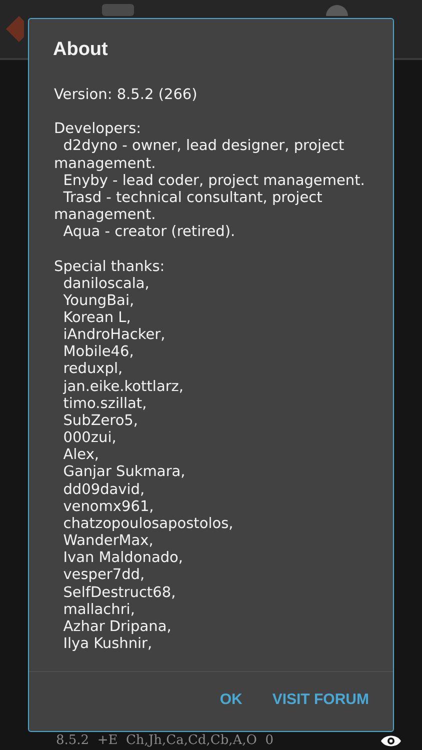 The height and width of the screenshot is (750, 422). I want to click on developer-entry: Trasd - technical consultant, project management., so click(189, 207).